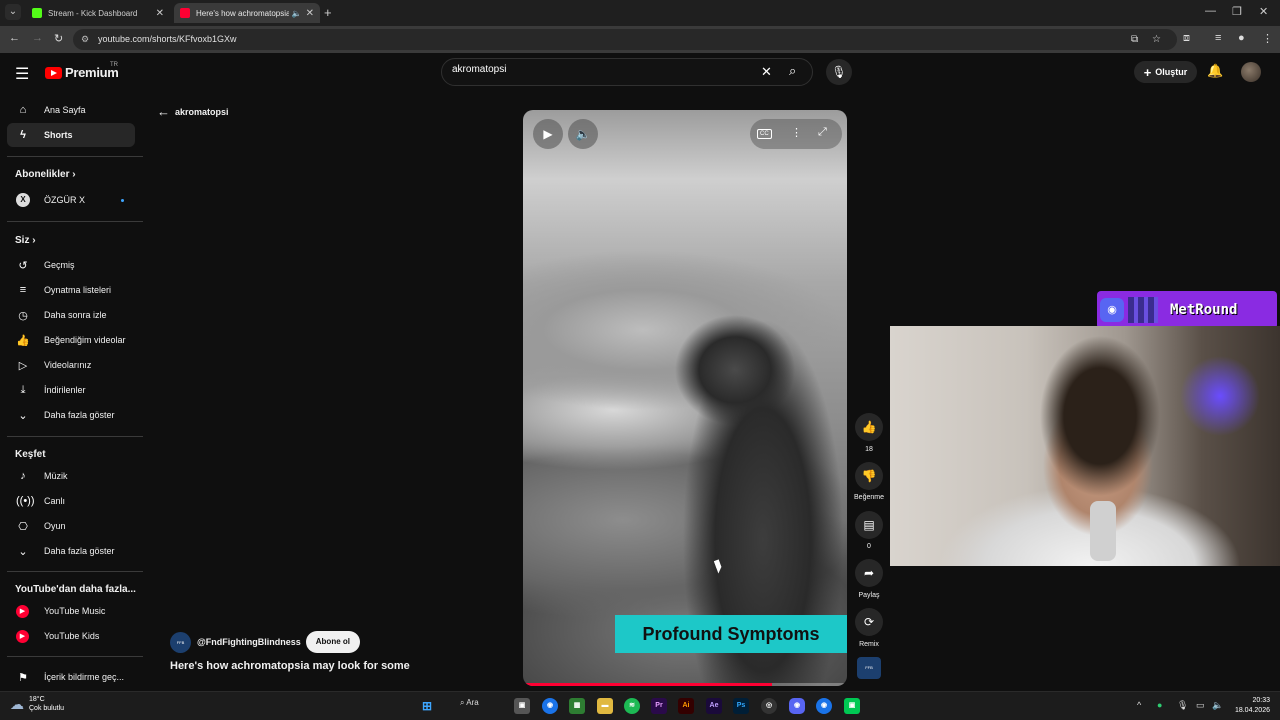  What do you see at coordinates (822, 132) in the screenshot?
I see `fullscreen-icon: ⤢` at bounding box center [822, 132].